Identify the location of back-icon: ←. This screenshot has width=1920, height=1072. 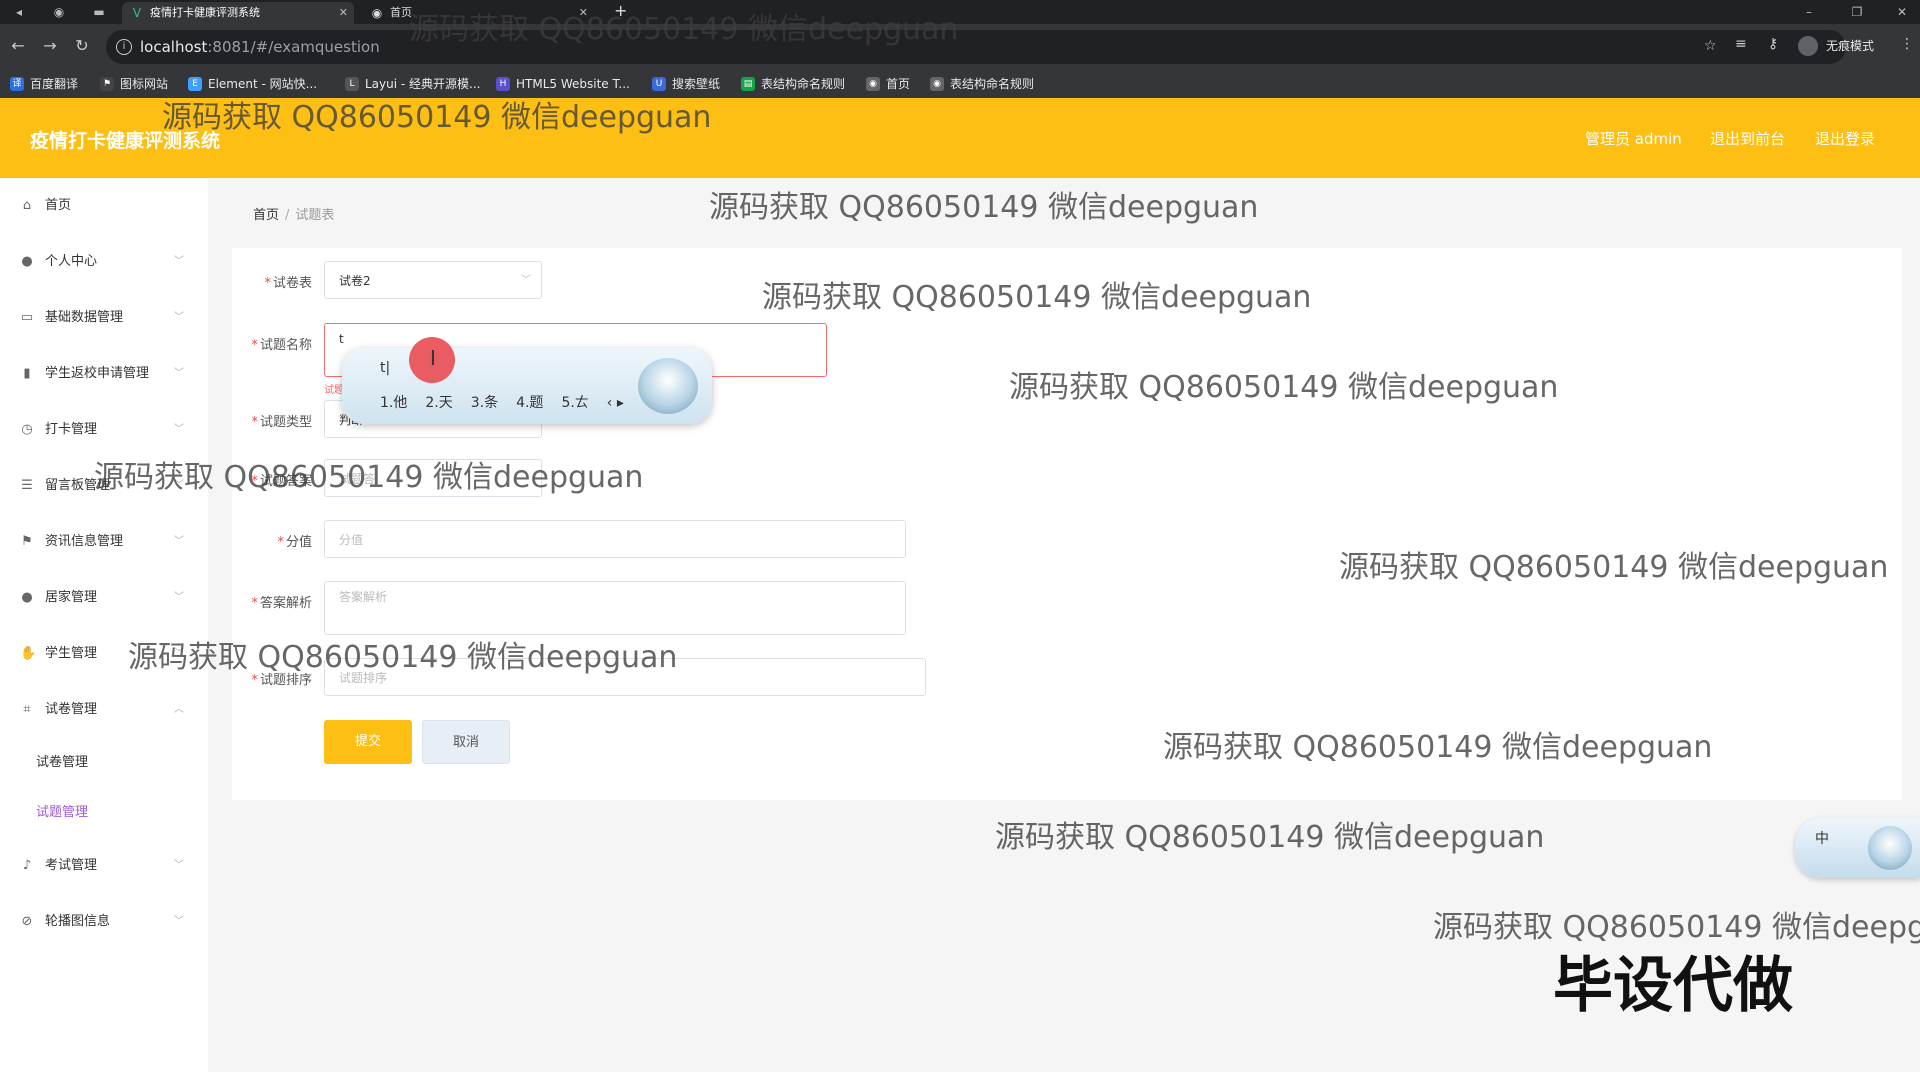
(18, 46).